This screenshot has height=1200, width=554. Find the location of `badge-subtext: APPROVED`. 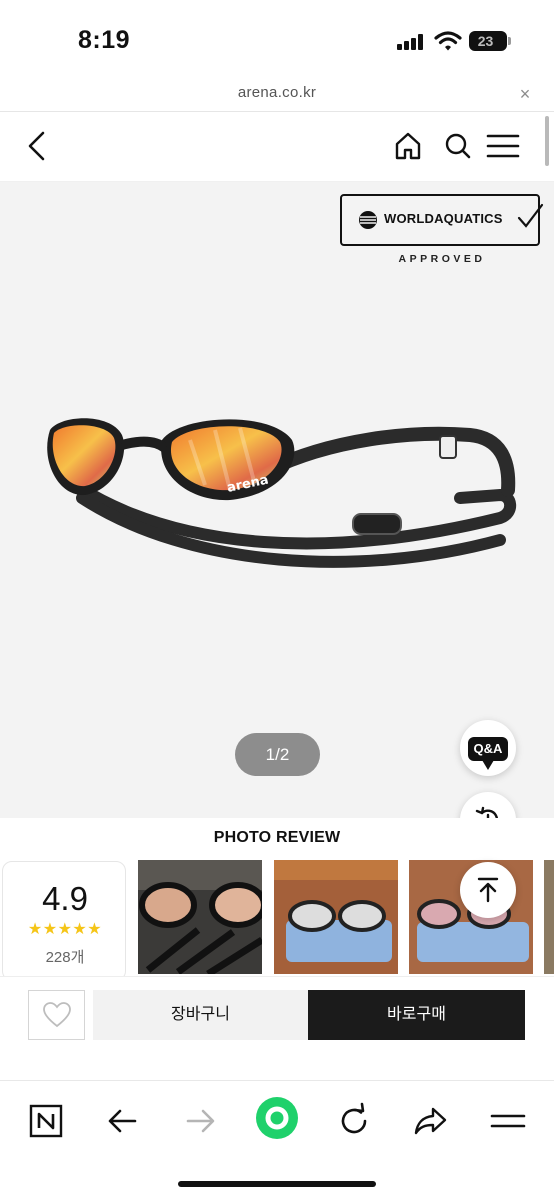

badge-subtext: APPROVED is located at coordinates (442, 259).